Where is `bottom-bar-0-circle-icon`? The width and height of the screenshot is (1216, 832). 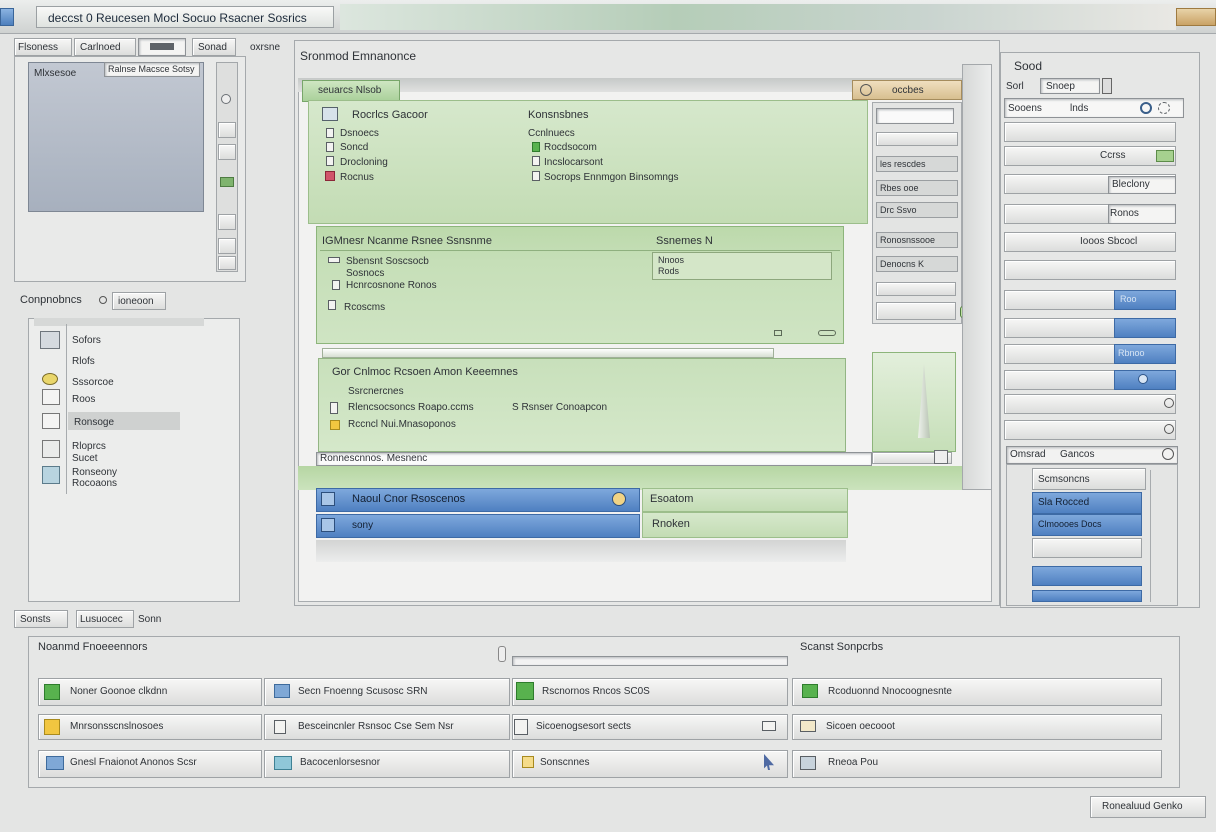
bottom-bar-0-circle-icon is located at coordinates (619, 499).